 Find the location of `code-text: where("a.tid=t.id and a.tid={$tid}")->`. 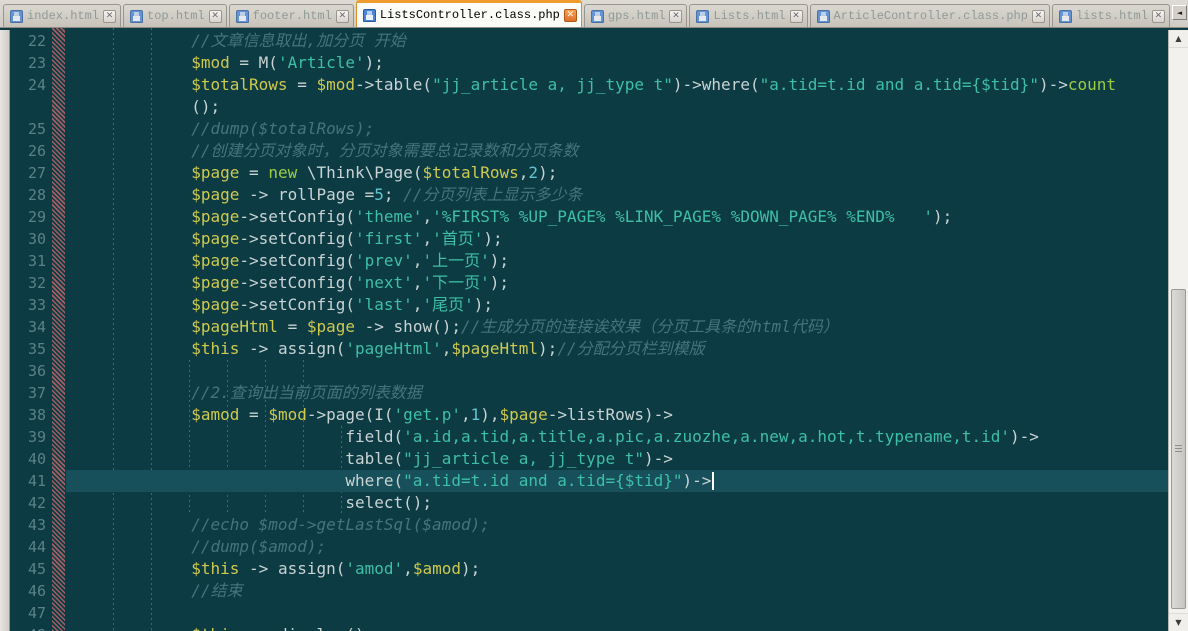

code-text: where("a.tid=t.id and a.tid={$tid}")-> is located at coordinates (617, 481).